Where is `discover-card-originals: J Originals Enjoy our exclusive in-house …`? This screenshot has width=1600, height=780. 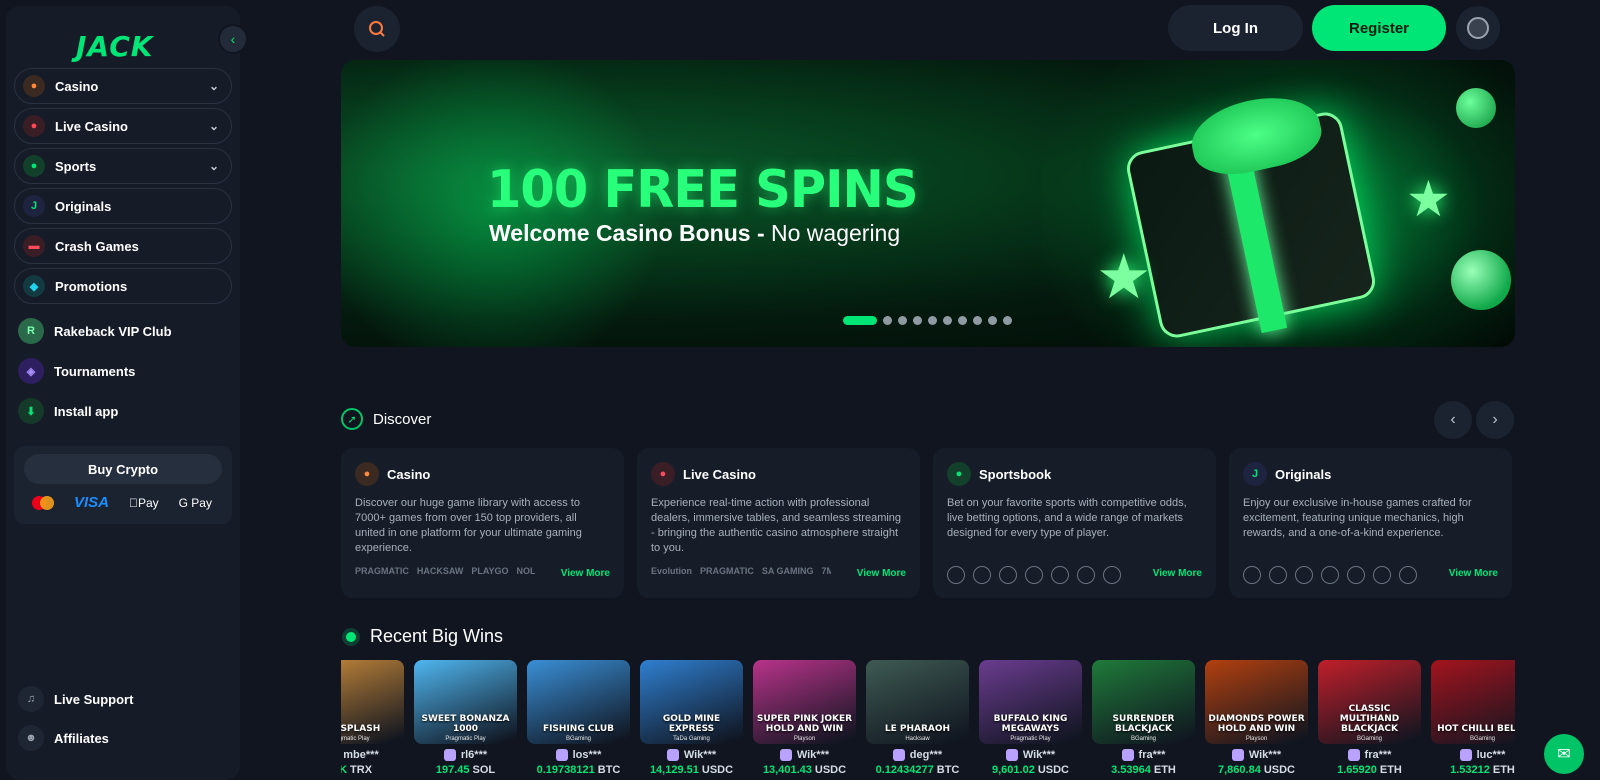 discover-card-originals: J Originals Enjoy our exclusive in-house … is located at coordinates (1370, 523).